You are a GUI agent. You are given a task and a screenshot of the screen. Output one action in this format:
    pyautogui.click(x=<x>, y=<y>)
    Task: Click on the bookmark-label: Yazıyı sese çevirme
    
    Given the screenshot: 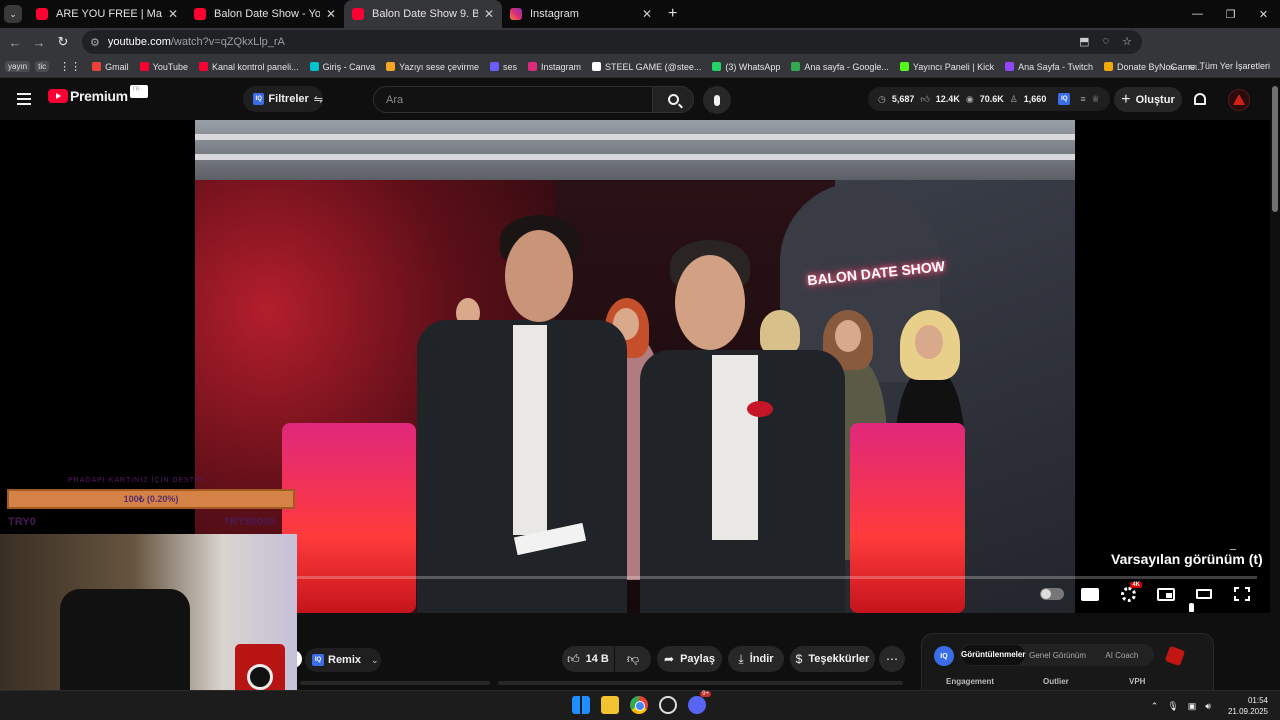 What is the action you would take?
    pyautogui.click(x=439, y=66)
    